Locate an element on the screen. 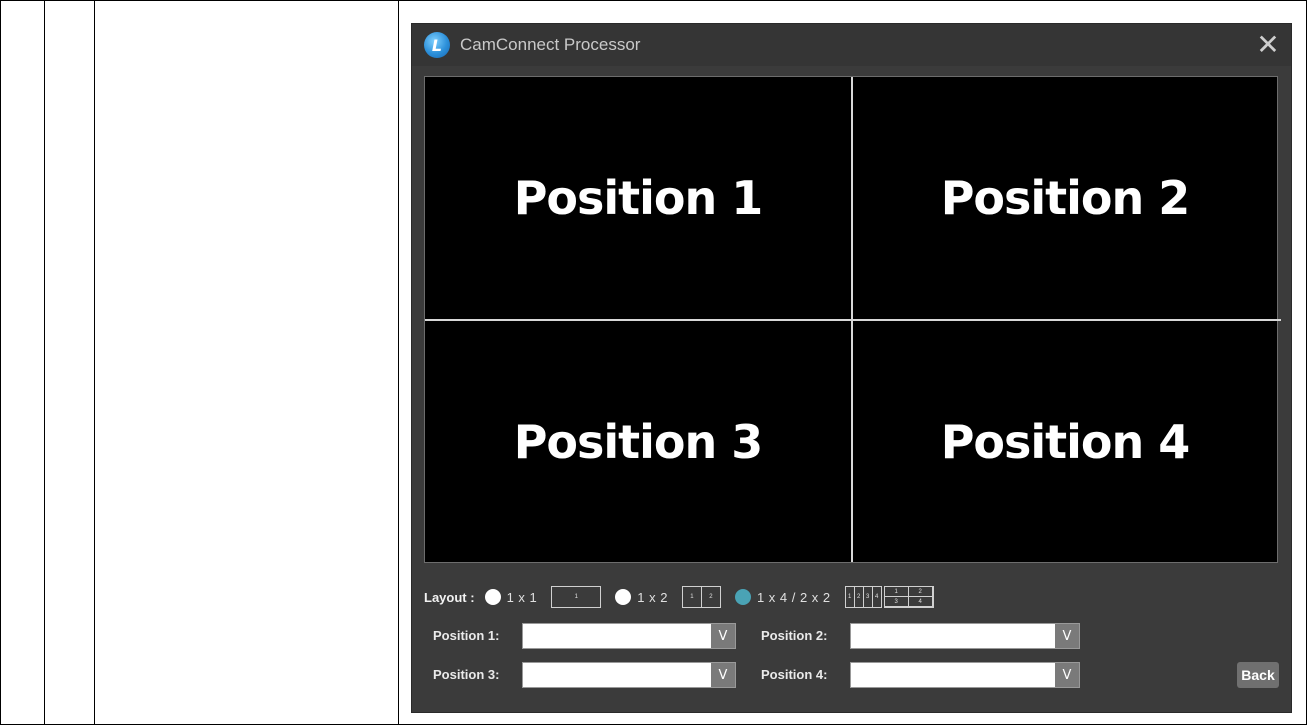  layout-option-label: 1 x 1 is located at coordinates (522, 597).